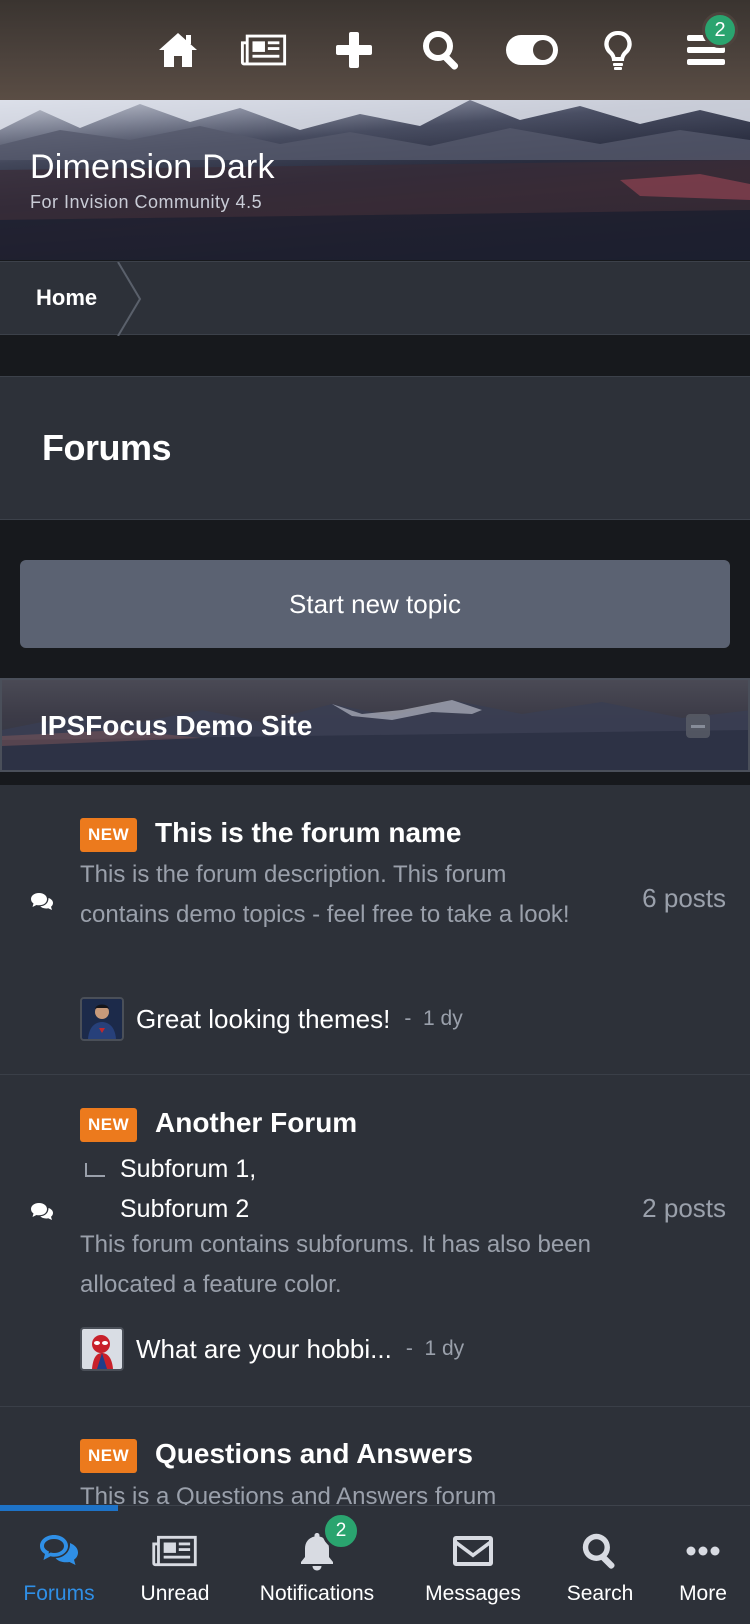  I want to click on nav-messages-label: Messages, so click(473, 1593).